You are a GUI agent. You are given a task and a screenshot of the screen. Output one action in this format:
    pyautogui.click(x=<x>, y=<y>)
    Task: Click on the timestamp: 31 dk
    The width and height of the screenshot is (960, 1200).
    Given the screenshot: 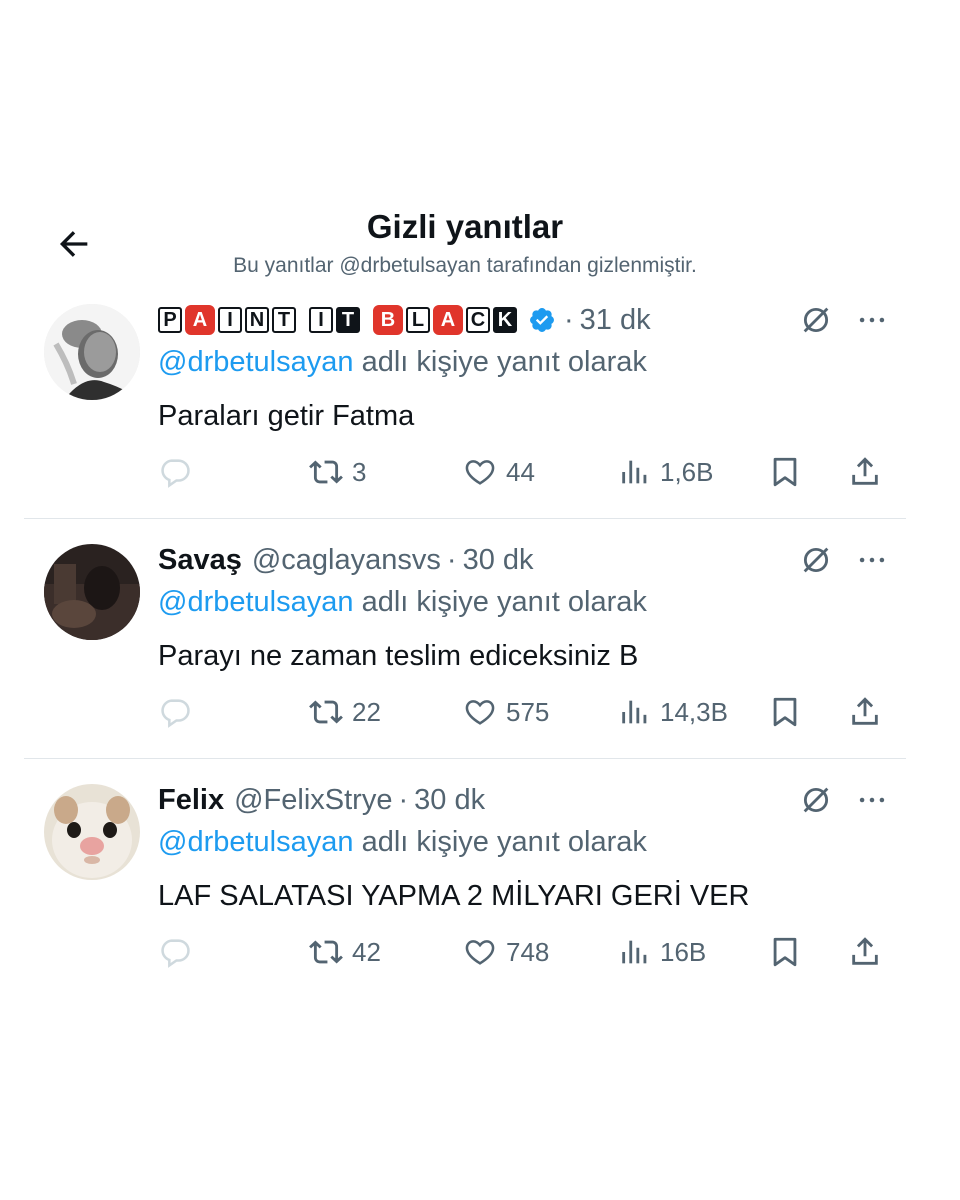 What is the action you would take?
    pyautogui.click(x=615, y=320)
    